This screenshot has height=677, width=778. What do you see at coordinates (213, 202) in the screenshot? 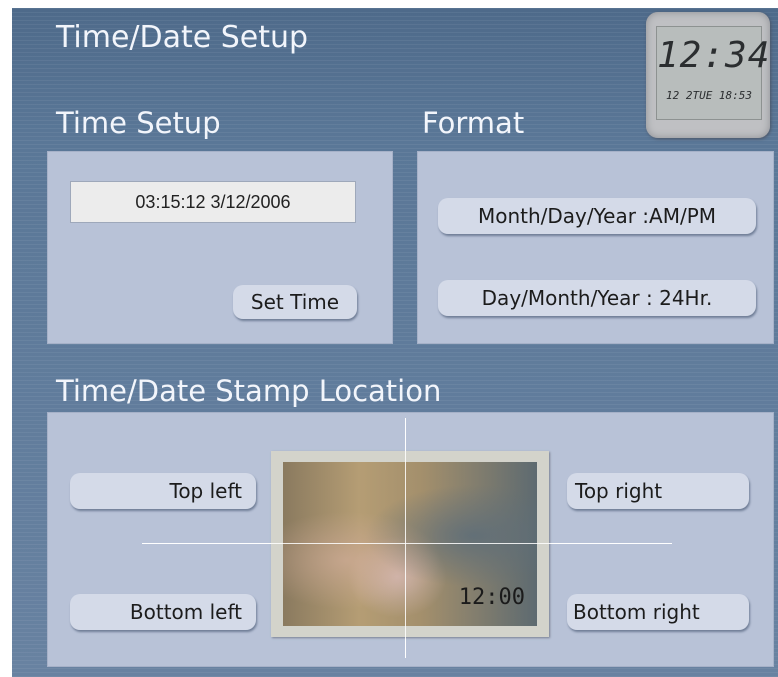
I see `time-date-field: 03:15:12 3/12/2006` at bounding box center [213, 202].